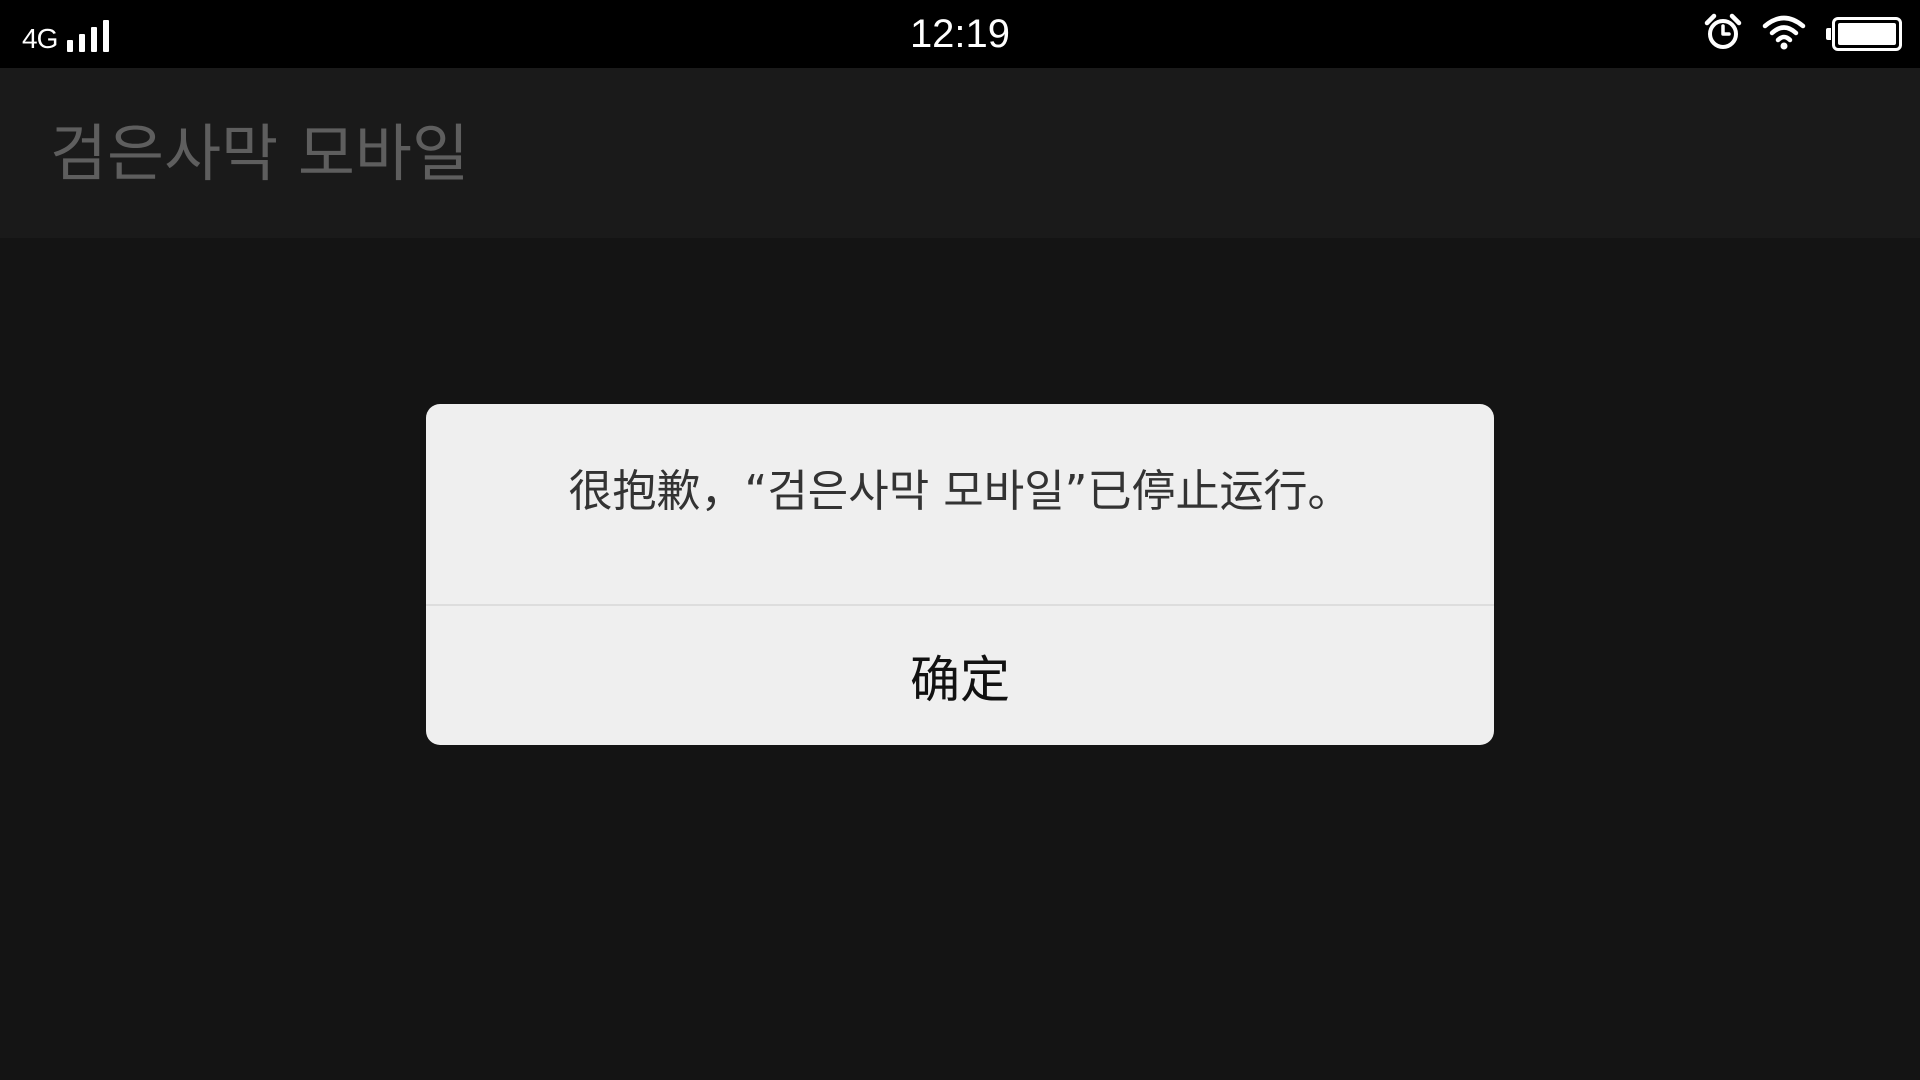 The width and height of the screenshot is (1920, 1080). I want to click on battery-nub, so click(1828, 34).